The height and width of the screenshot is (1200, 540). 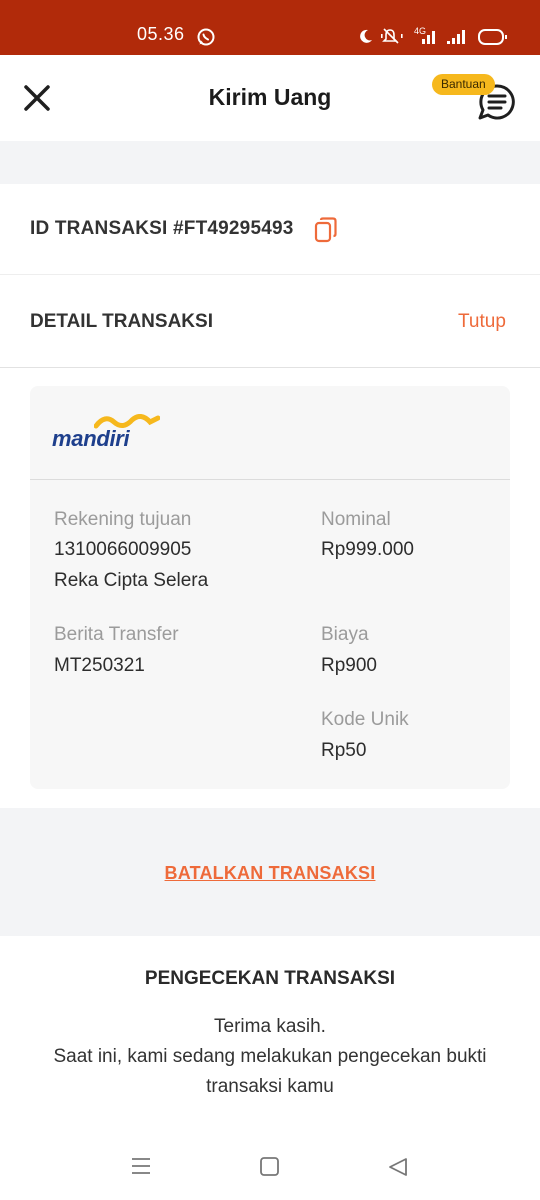 I want to click on recipient-name: Reka Cipta Selera, so click(x=131, y=580).